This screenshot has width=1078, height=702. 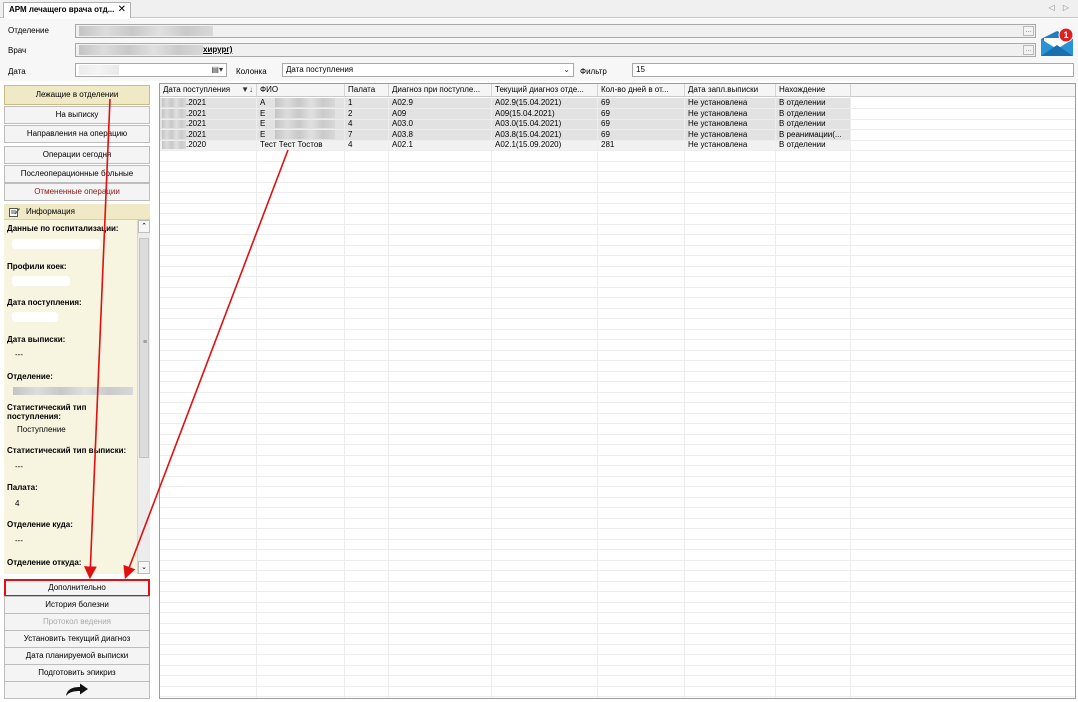 I want to click on doctor-value-redacted, so click(x=141, y=49).